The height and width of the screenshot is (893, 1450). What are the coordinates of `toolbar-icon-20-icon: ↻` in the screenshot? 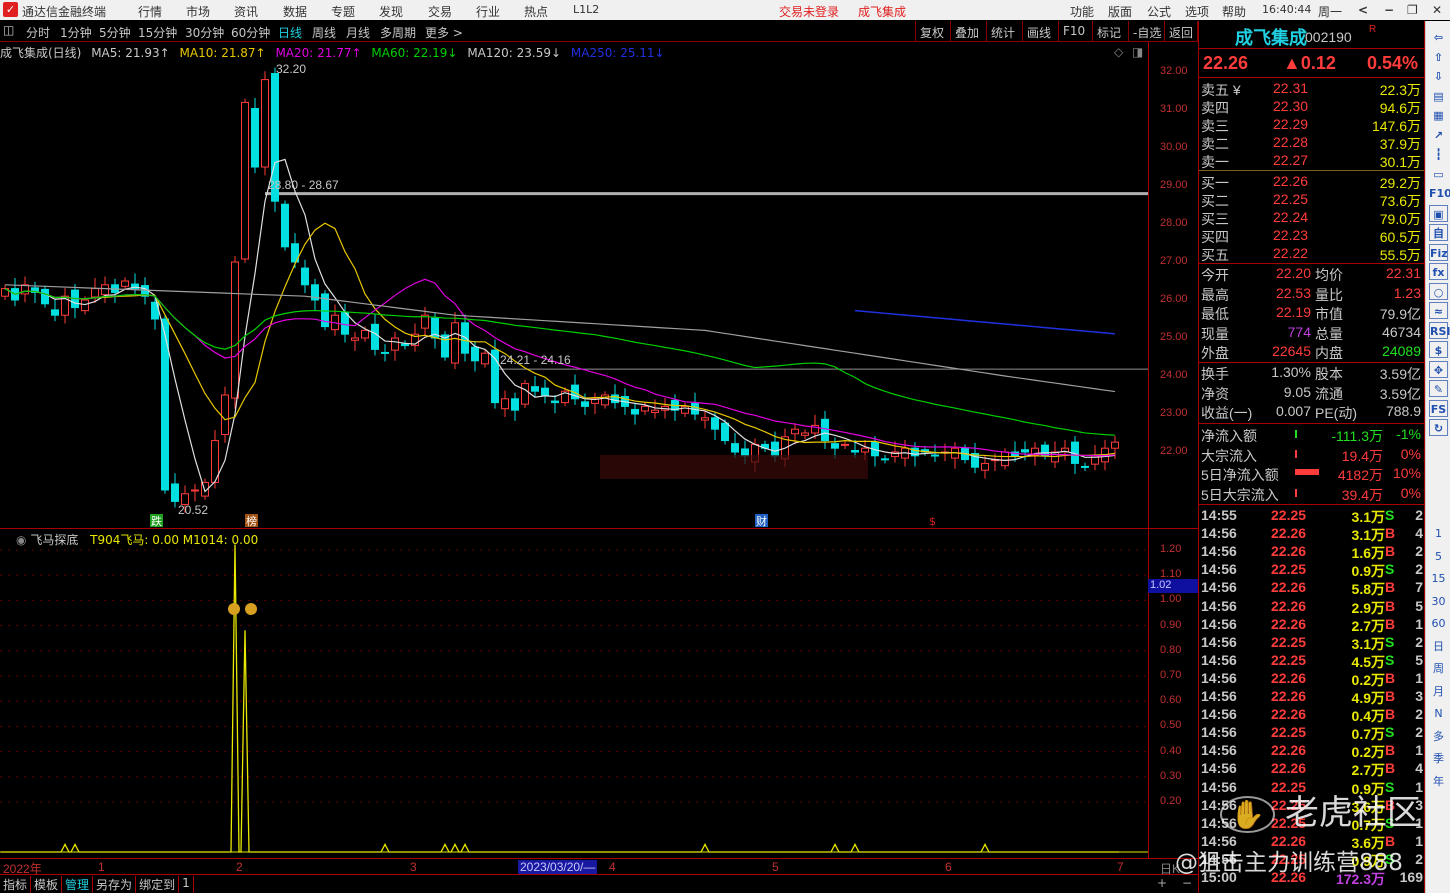 It's located at (1438, 427).